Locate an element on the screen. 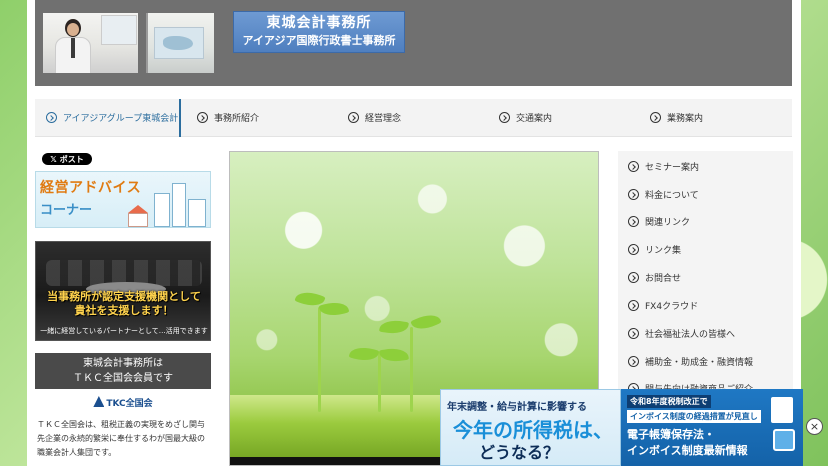  sidebar-item-label: 補助金・助成金・融資情報 is located at coordinates (699, 363).